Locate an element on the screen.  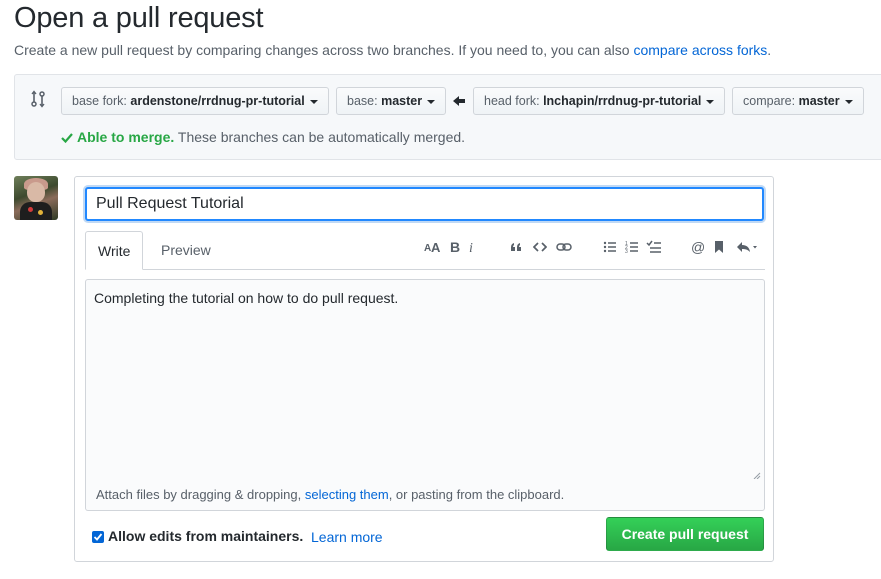
allow-edits-checkbox is located at coordinates (98, 537).